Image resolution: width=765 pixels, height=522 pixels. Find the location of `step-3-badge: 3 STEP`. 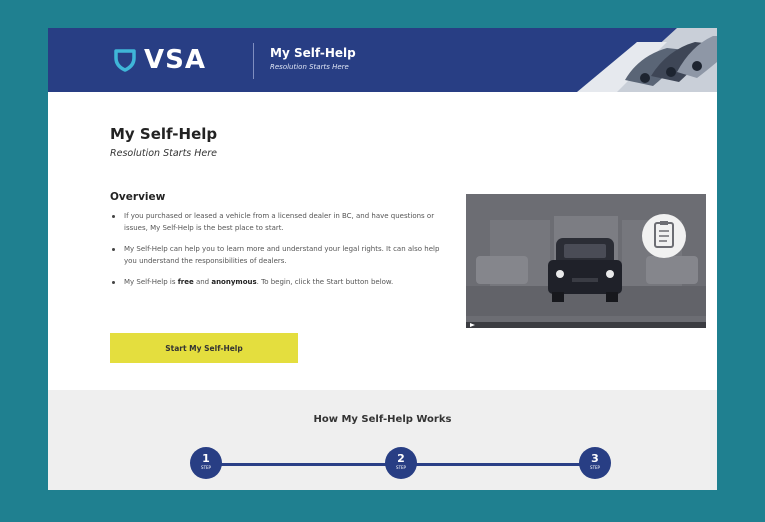

step-3-badge: 3 STEP is located at coordinates (595, 463).